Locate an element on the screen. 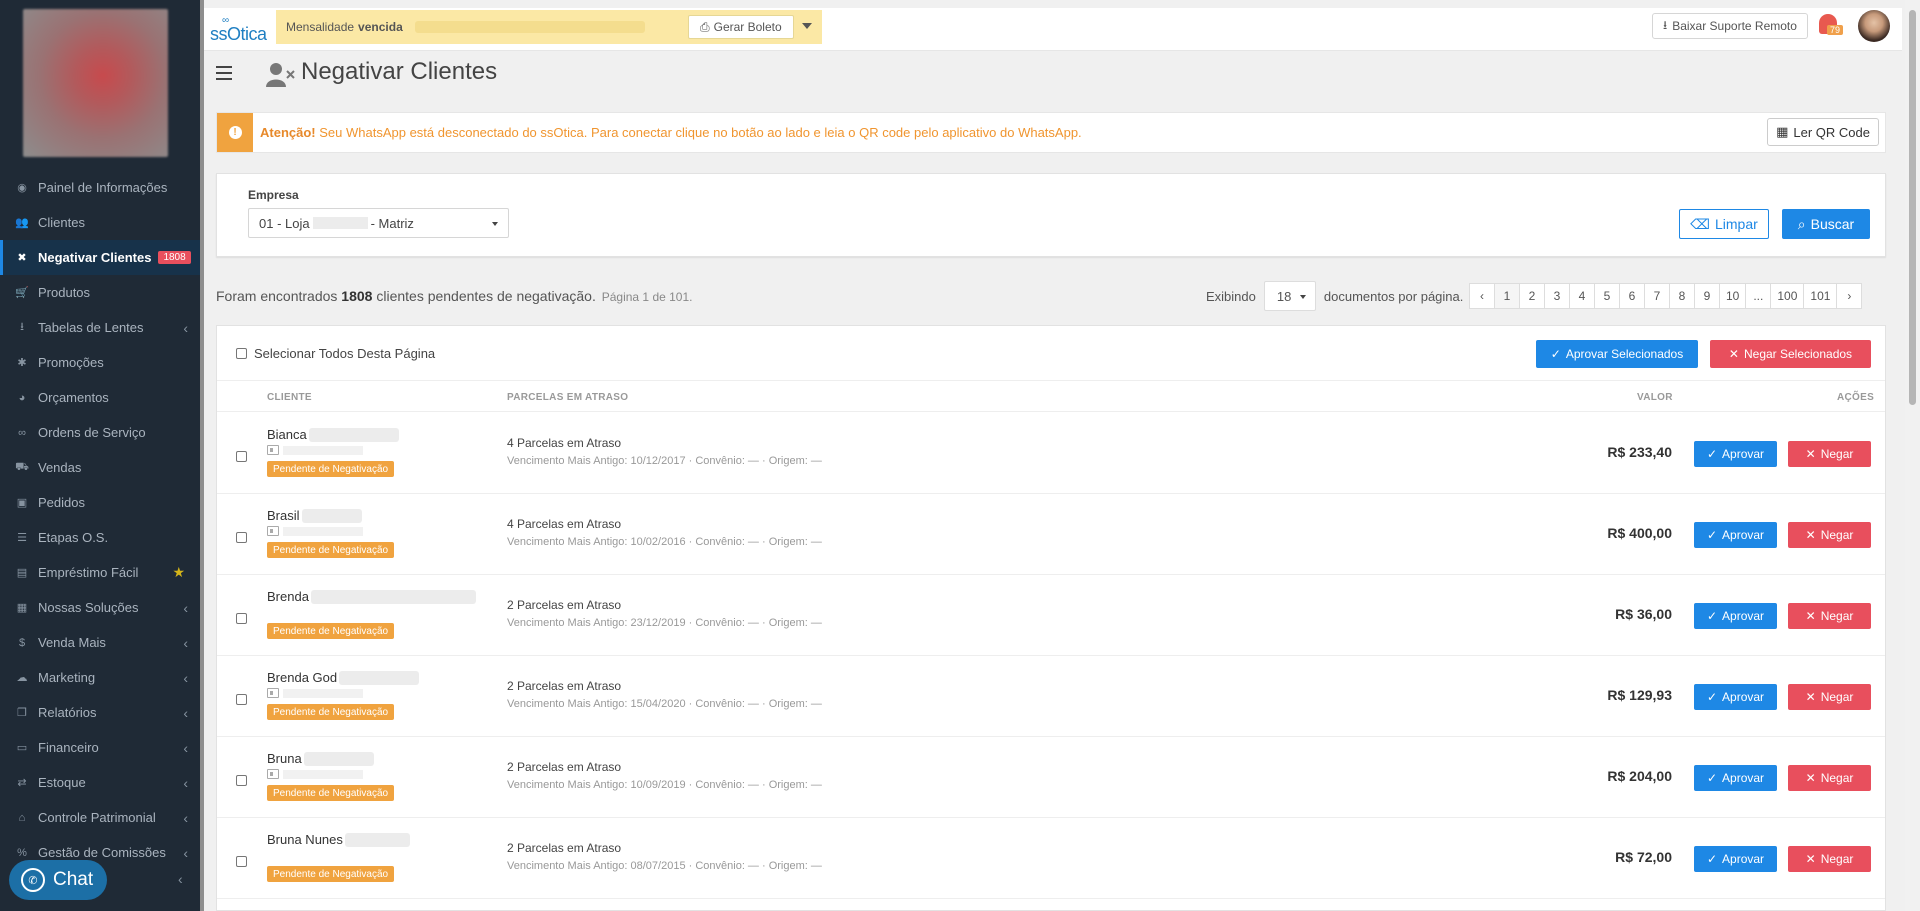  sidebar-item-venda-mais: $ Venda Mais ‹ is located at coordinates (100, 642).